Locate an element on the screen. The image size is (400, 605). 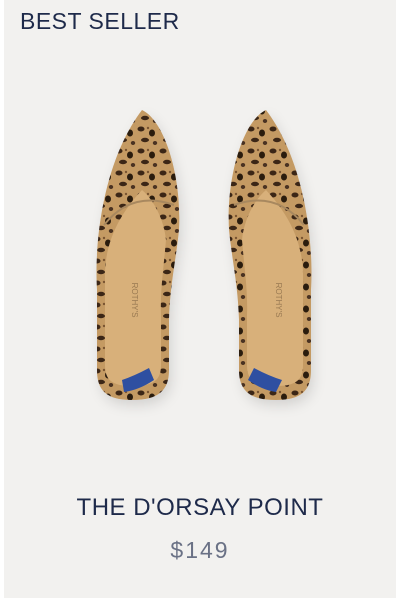
product-price: $149 is located at coordinates (200, 550).